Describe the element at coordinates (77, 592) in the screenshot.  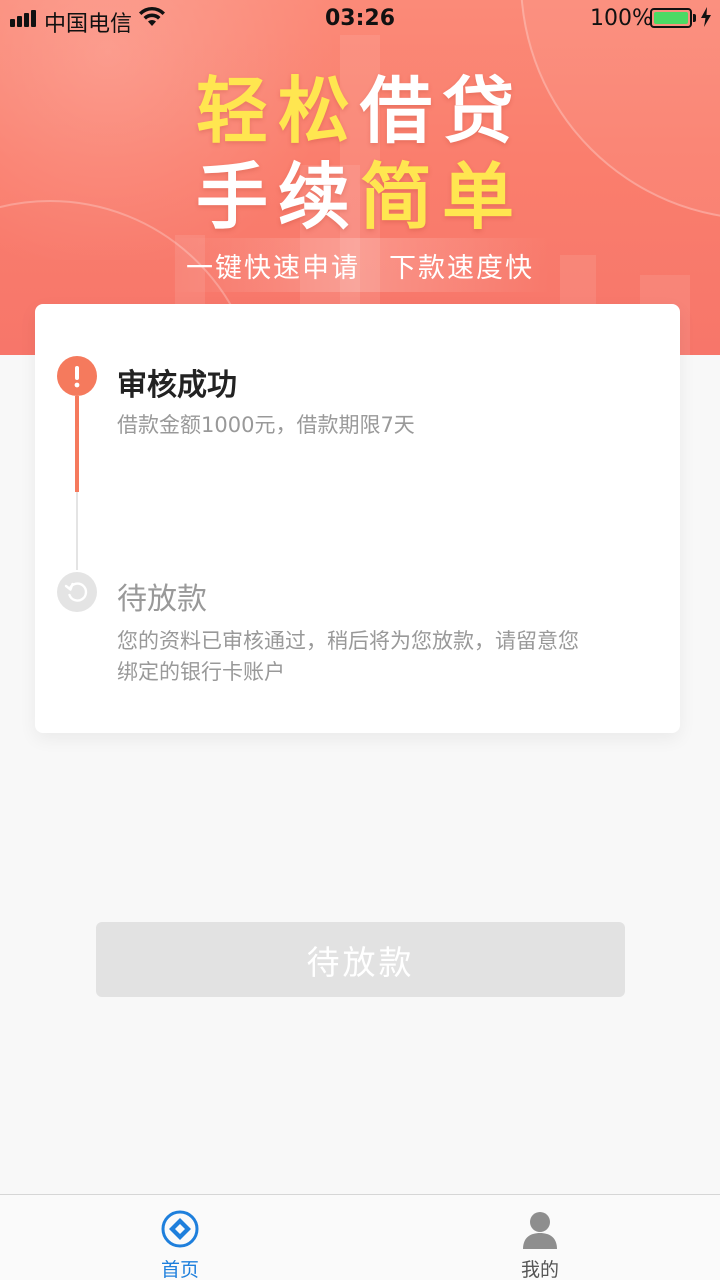
I see `refresh-icon` at that location.